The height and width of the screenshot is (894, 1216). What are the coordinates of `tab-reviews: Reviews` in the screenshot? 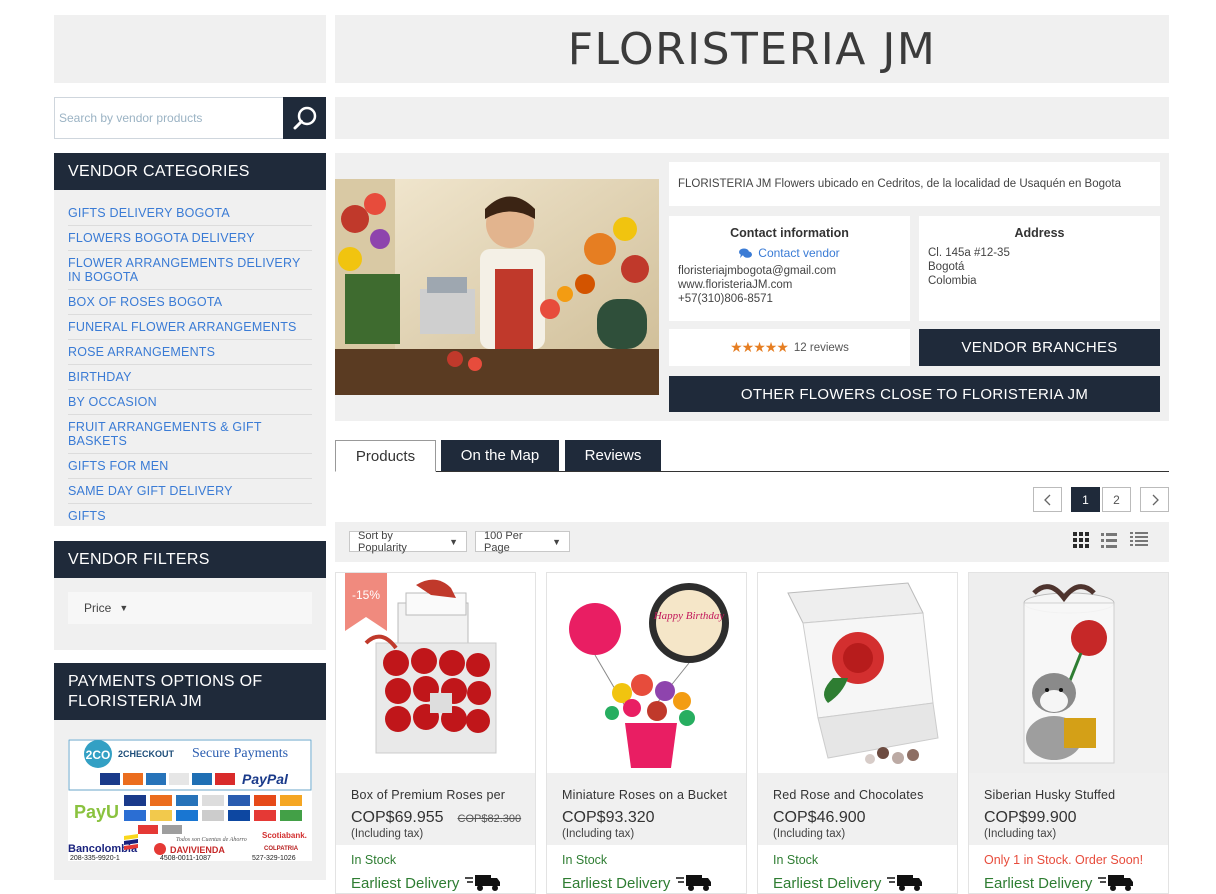 It's located at (613, 455).